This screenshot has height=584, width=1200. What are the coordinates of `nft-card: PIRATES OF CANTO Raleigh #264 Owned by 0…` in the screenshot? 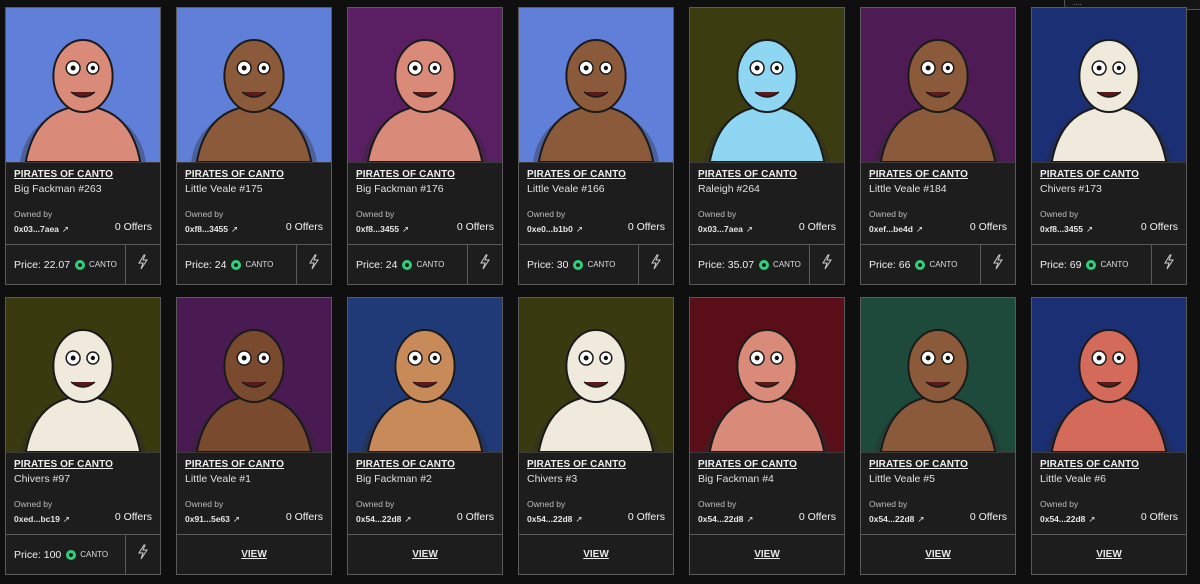 It's located at (767, 146).